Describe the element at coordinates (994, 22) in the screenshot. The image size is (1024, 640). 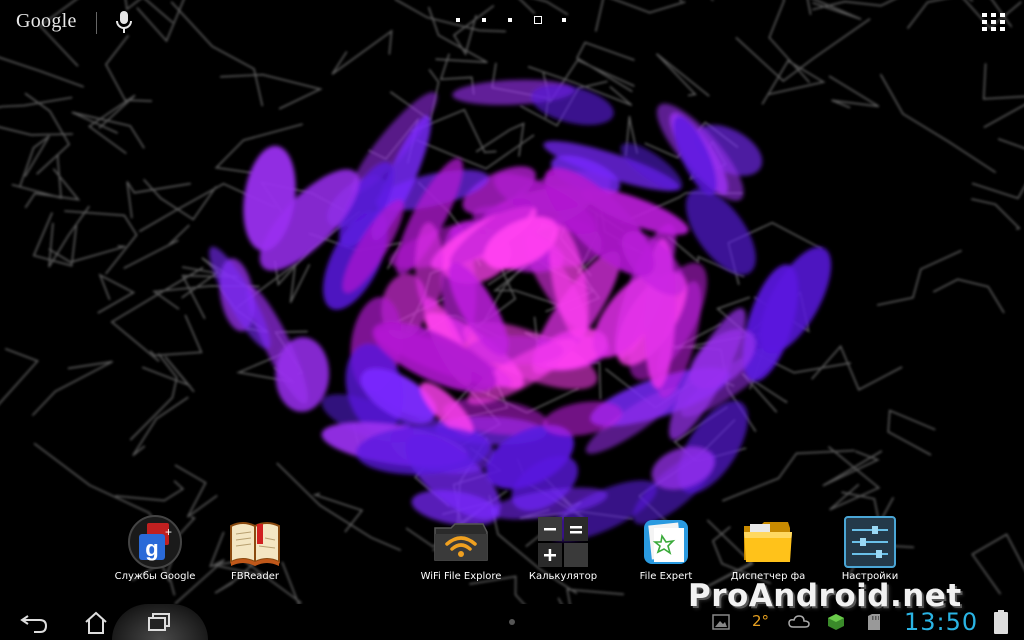
I see `all-apps-grid-icon` at that location.